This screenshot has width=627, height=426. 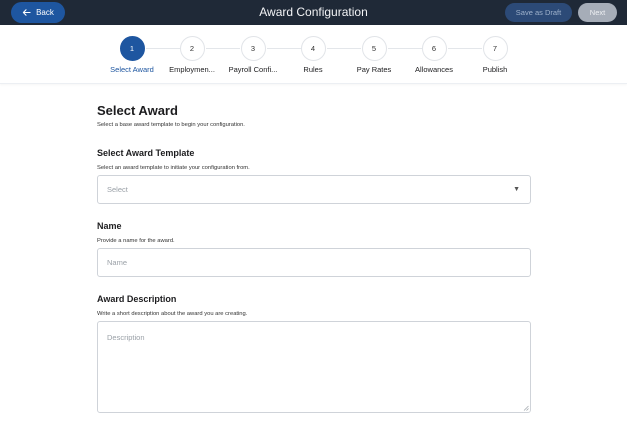 I want to click on description-label: Award Description, so click(x=137, y=299).